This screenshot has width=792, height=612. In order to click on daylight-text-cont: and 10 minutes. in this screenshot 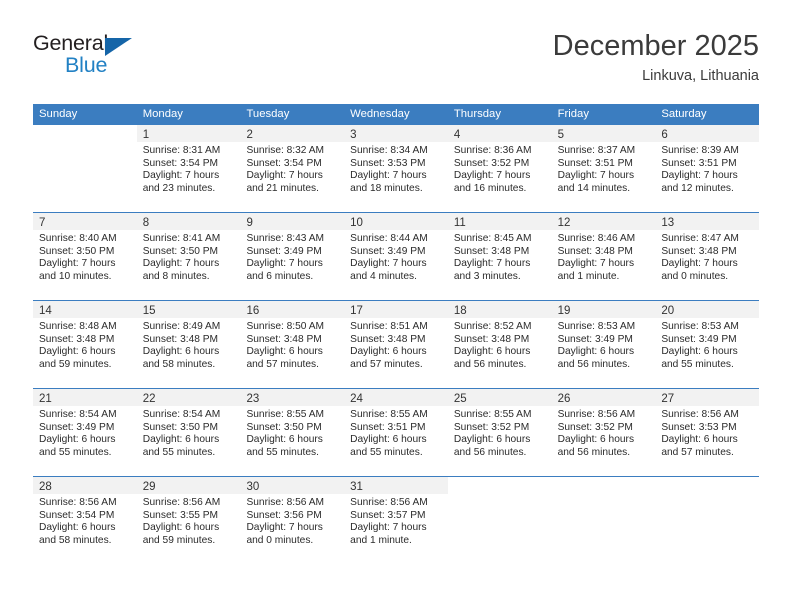, I will do `click(75, 276)`.